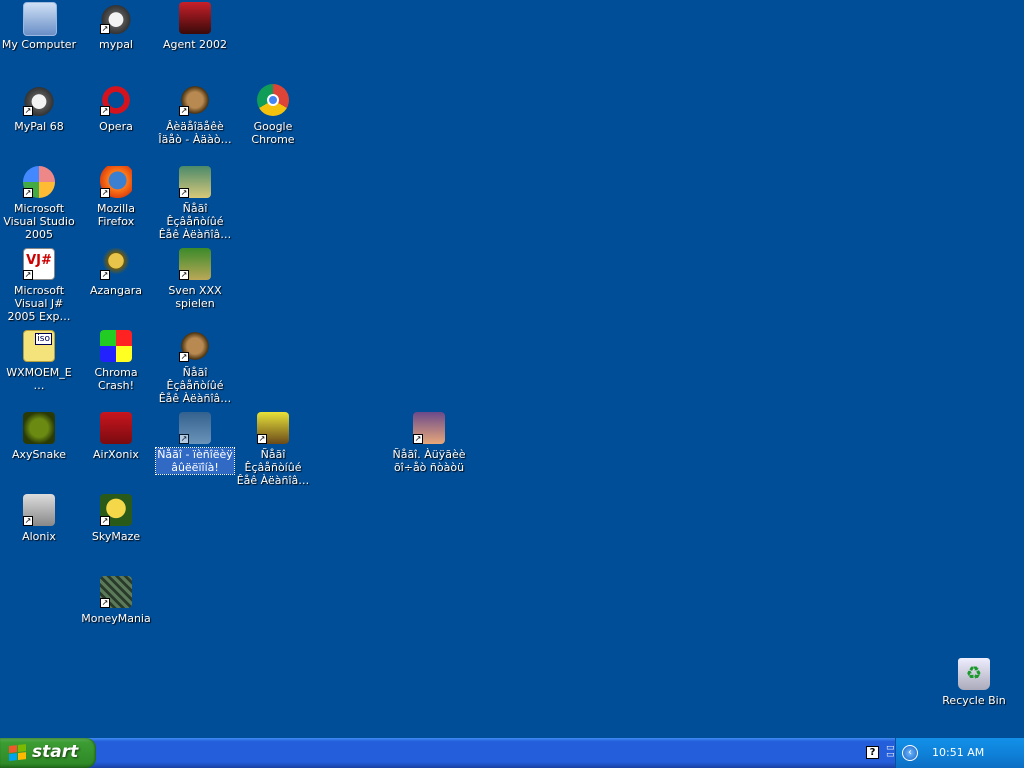 The width and height of the screenshot is (1024, 768). What do you see at coordinates (273, 133) in the screenshot?
I see `icon-label: Google Chrome` at bounding box center [273, 133].